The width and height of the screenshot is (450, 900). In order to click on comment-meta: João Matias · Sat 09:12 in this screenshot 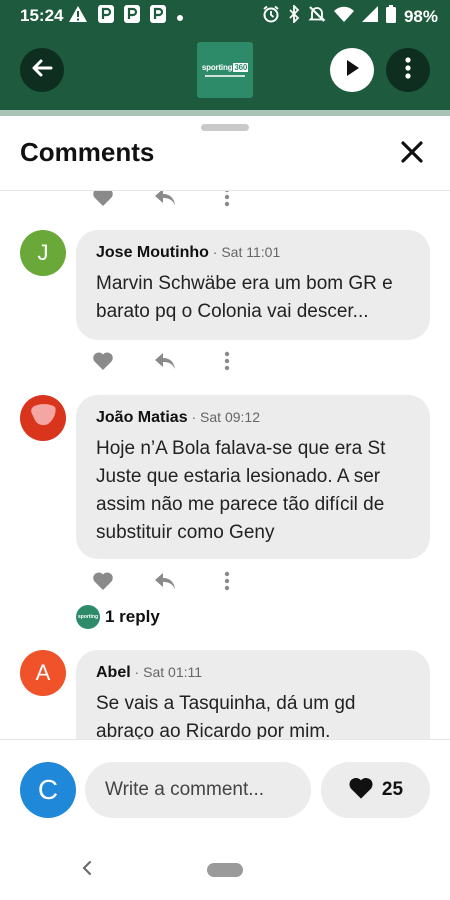, I will do `click(178, 417)`.